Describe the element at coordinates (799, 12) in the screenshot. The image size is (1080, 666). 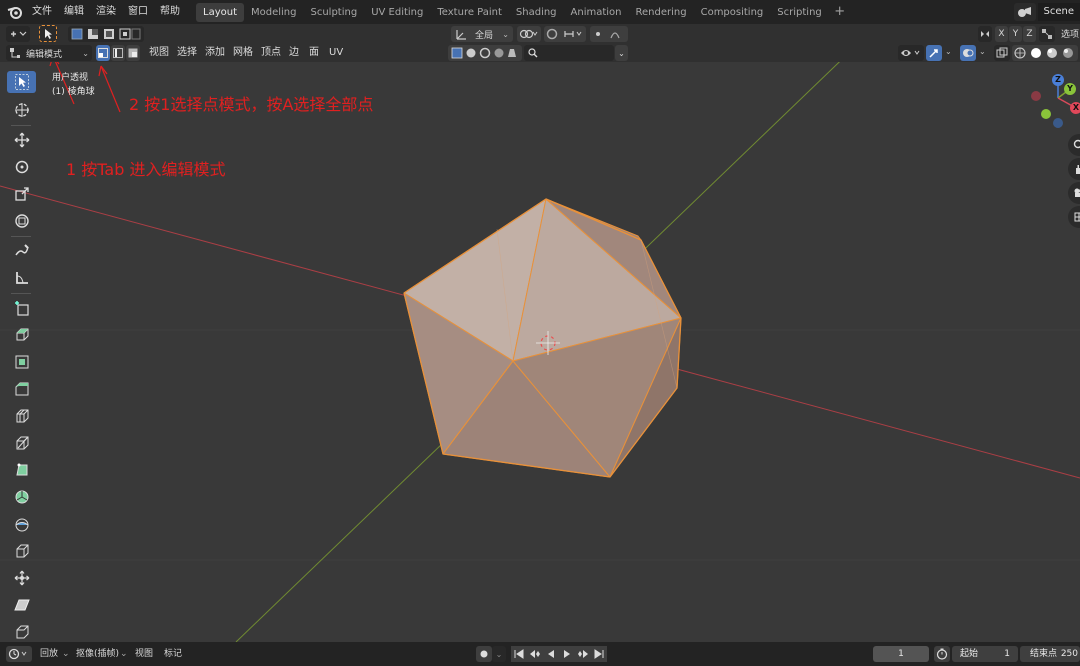
I see `tab-scripting: Scripting` at that location.